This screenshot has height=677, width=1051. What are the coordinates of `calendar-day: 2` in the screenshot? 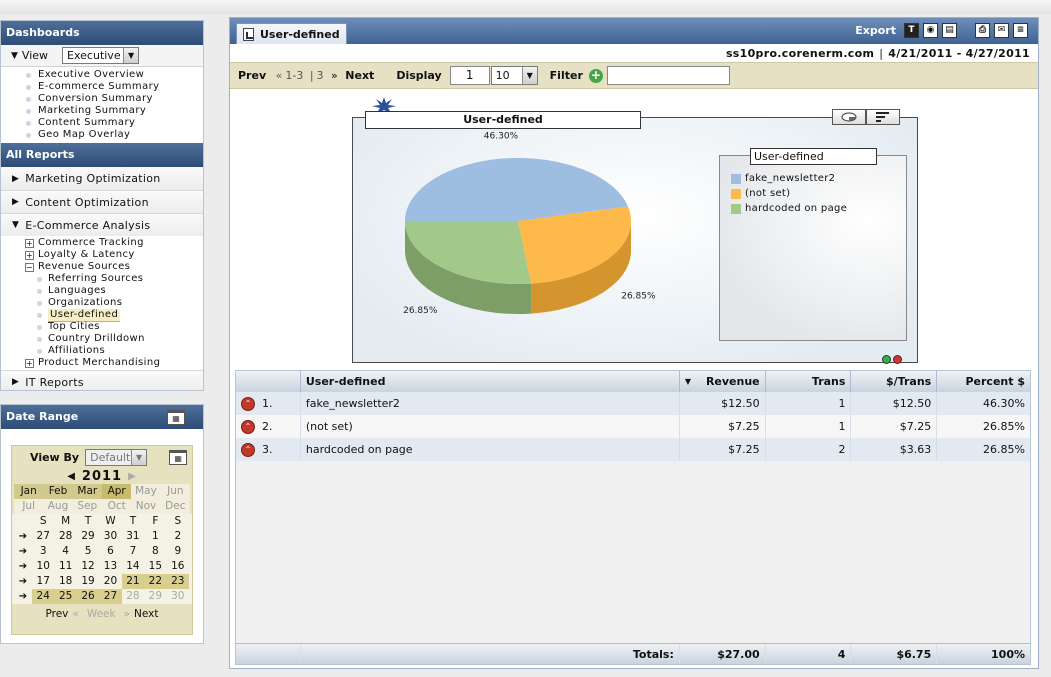 It's located at (178, 536).